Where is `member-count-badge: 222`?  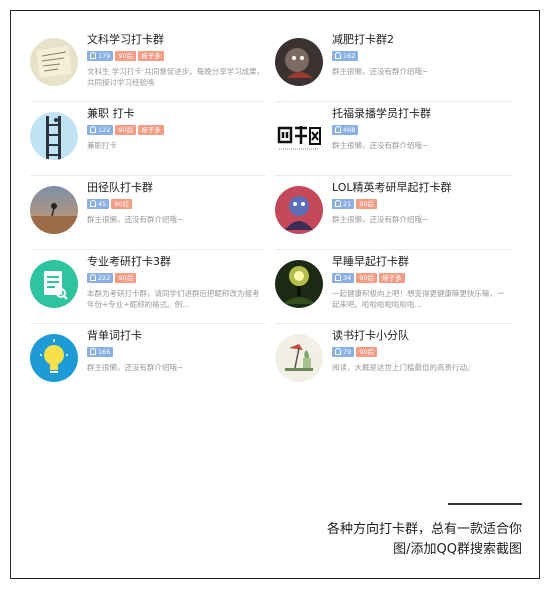 member-count-badge: 222 is located at coordinates (100, 278).